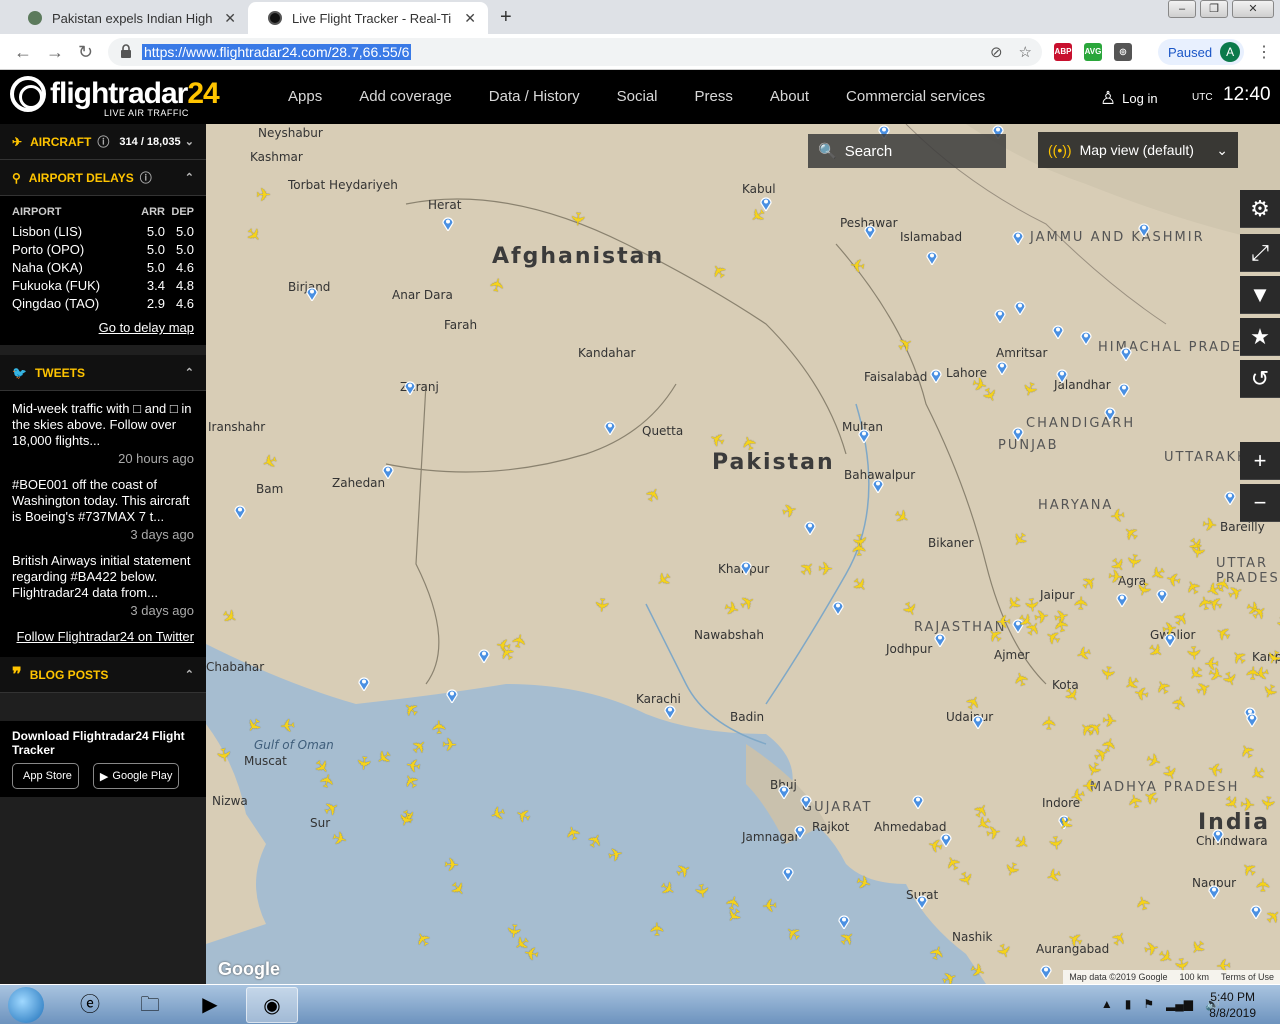 This screenshot has height=1024, width=1280. I want to click on minimize-icon: –, so click(1182, 9).